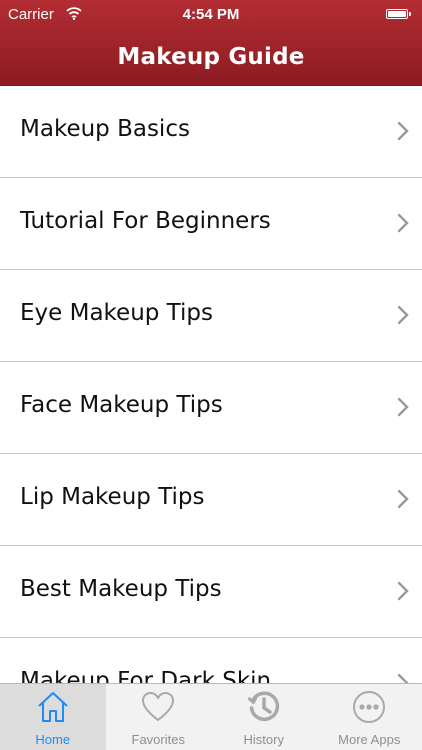 This screenshot has width=422, height=750. I want to click on tab-history: History, so click(264, 717).